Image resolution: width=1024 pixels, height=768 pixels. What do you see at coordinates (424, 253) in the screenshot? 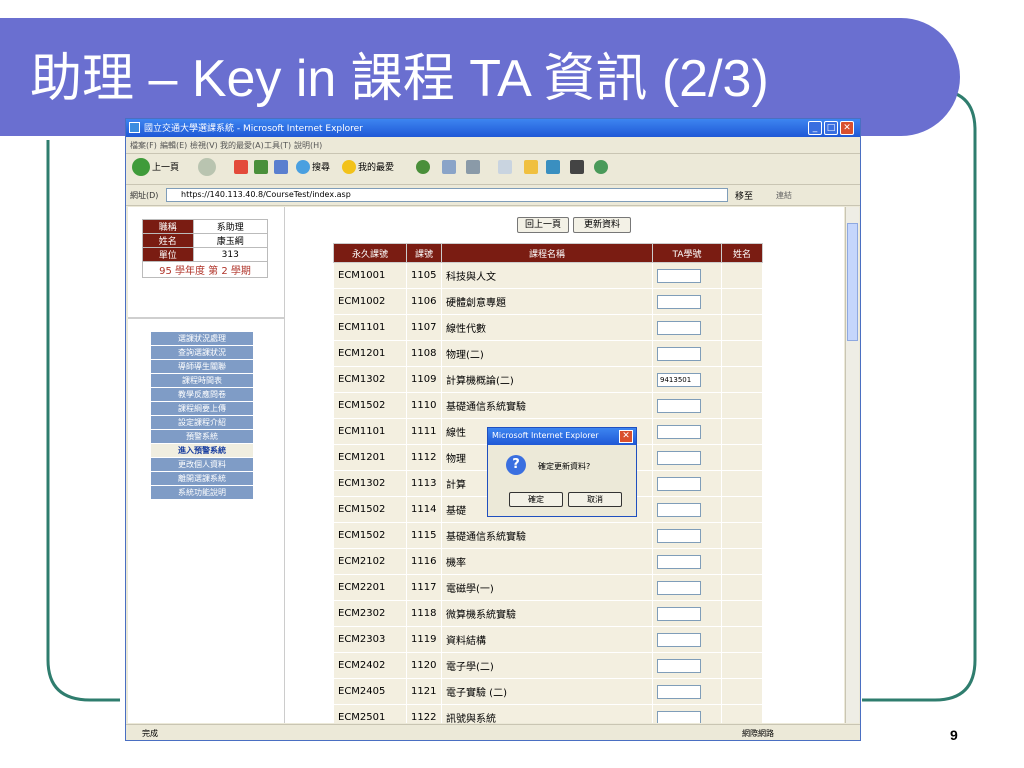
I see `header-course-id: 課號` at bounding box center [424, 253].